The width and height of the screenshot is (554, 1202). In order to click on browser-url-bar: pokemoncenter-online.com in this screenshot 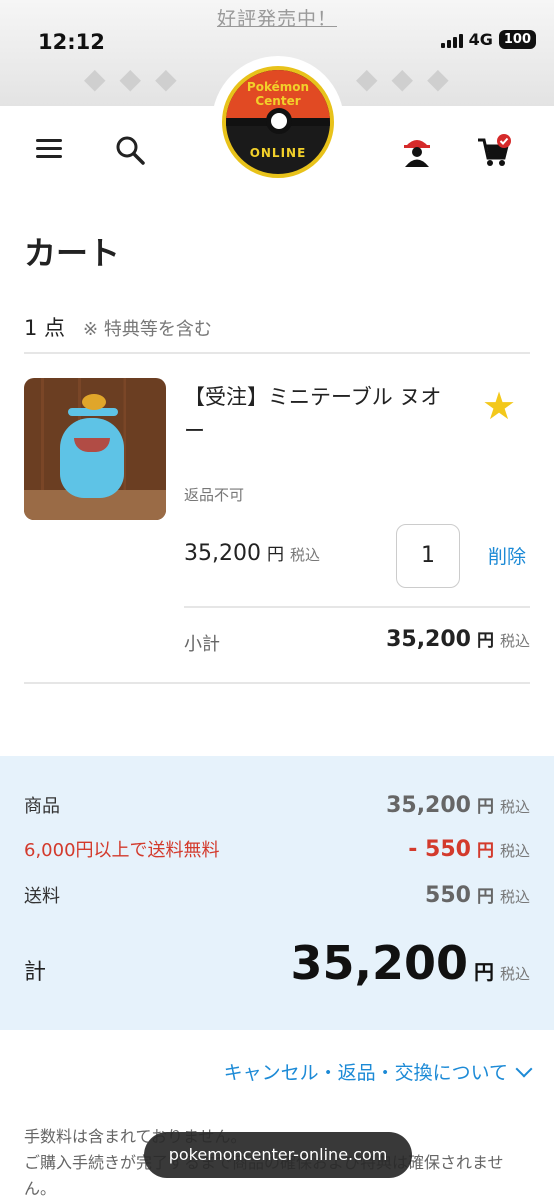, I will do `click(278, 1155)`.